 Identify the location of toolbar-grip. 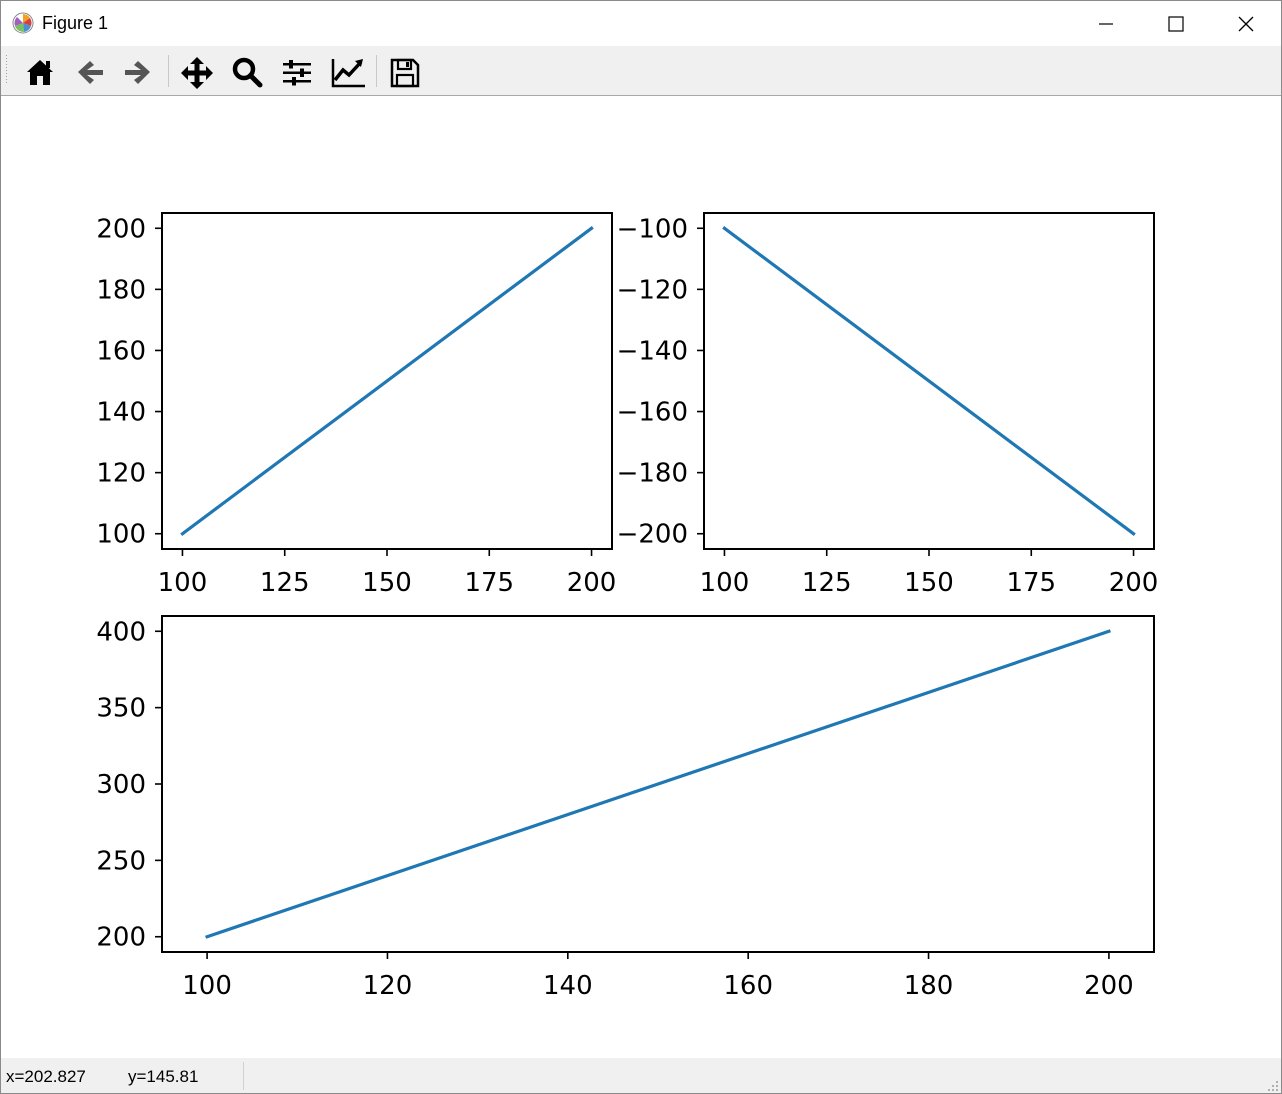
(7, 70).